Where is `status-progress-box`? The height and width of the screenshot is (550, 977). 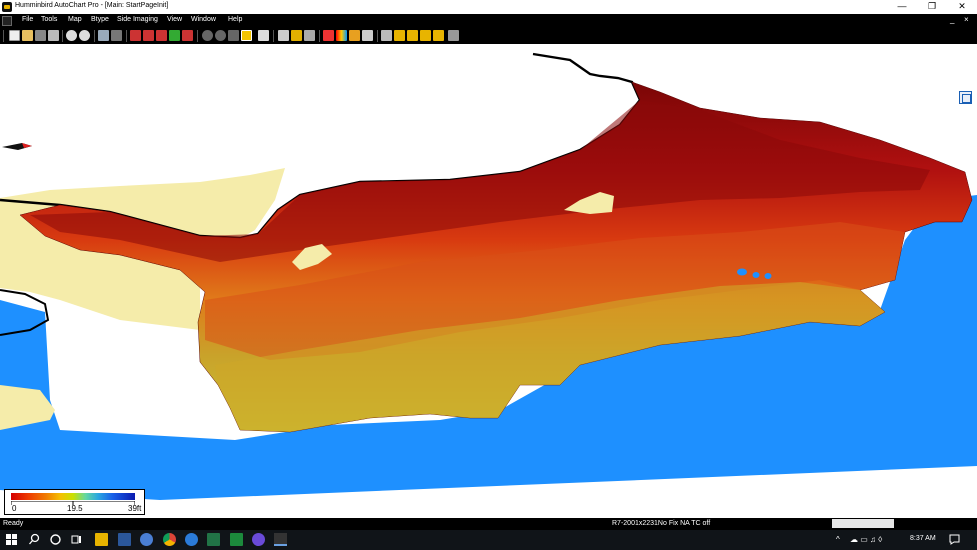
status-progress-box is located at coordinates (863, 523).